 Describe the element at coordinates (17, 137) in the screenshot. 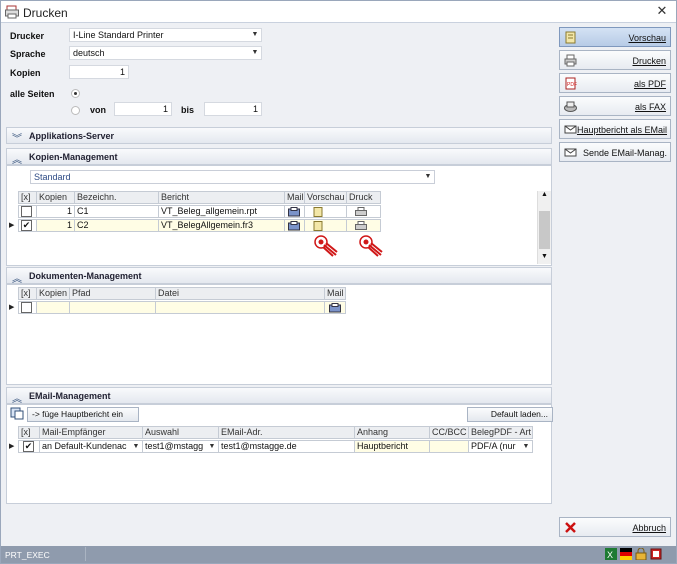

I see `chevron-double-down-icon: ︾` at that location.